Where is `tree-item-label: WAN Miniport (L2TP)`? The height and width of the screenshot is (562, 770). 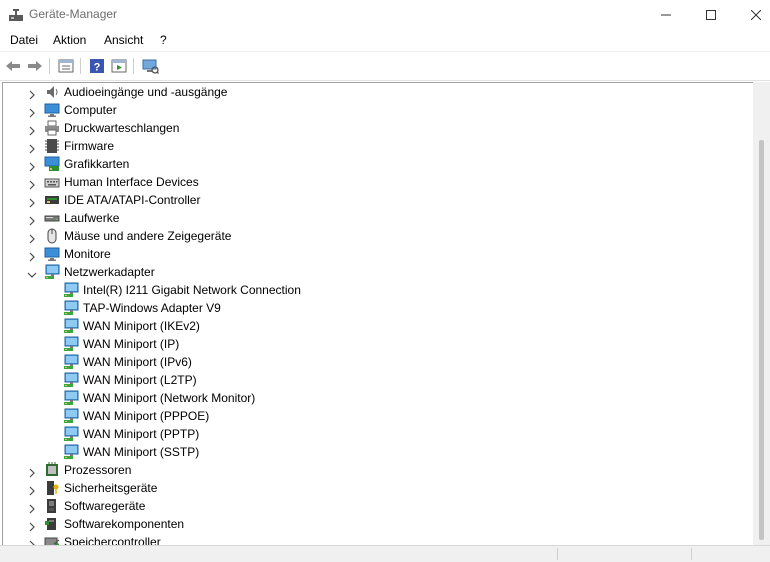 tree-item-label: WAN Miniport (L2TP) is located at coordinates (140, 380).